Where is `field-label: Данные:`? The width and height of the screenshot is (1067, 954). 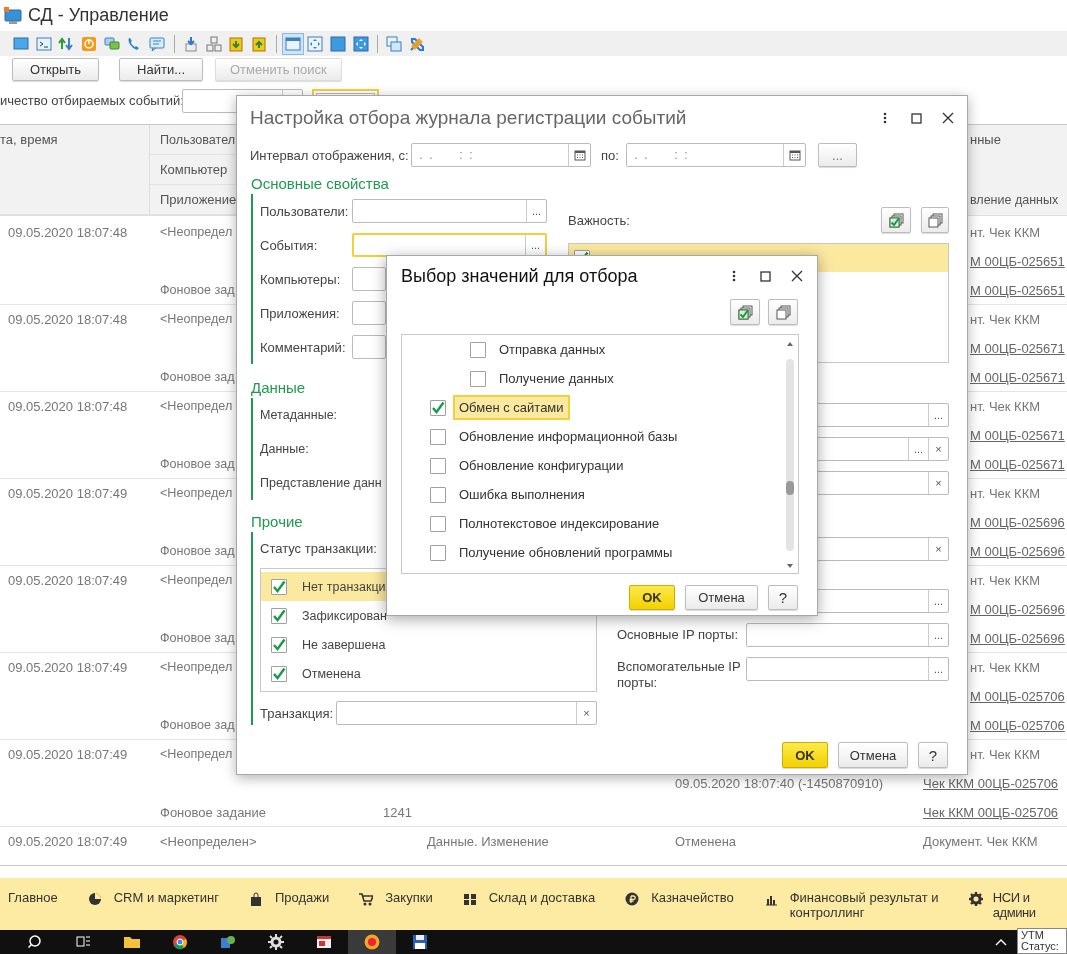 field-label: Данные: is located at coordinates (284, 449).